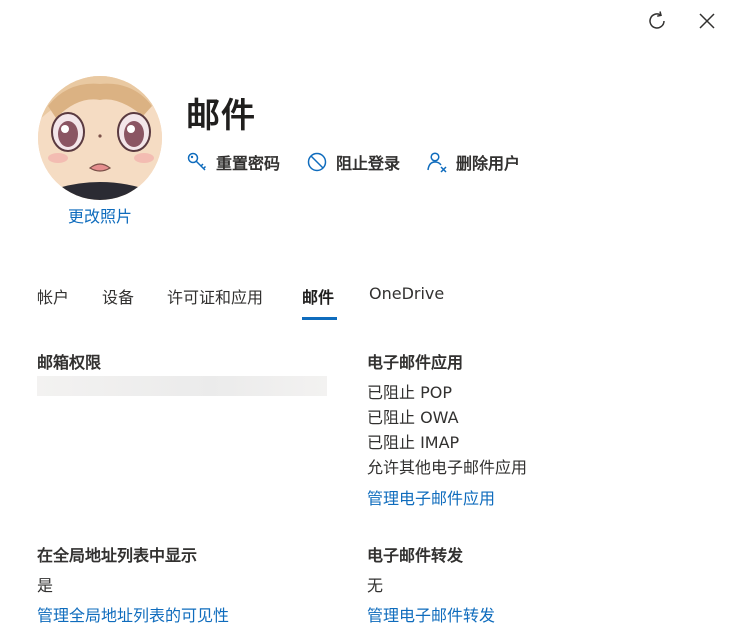  What do you see at coordinates (133, 614) in the screenshot?
I see `manage-gal-visibility-link: 管理全局地址列表的可见性` at bounding box center [133, 614].